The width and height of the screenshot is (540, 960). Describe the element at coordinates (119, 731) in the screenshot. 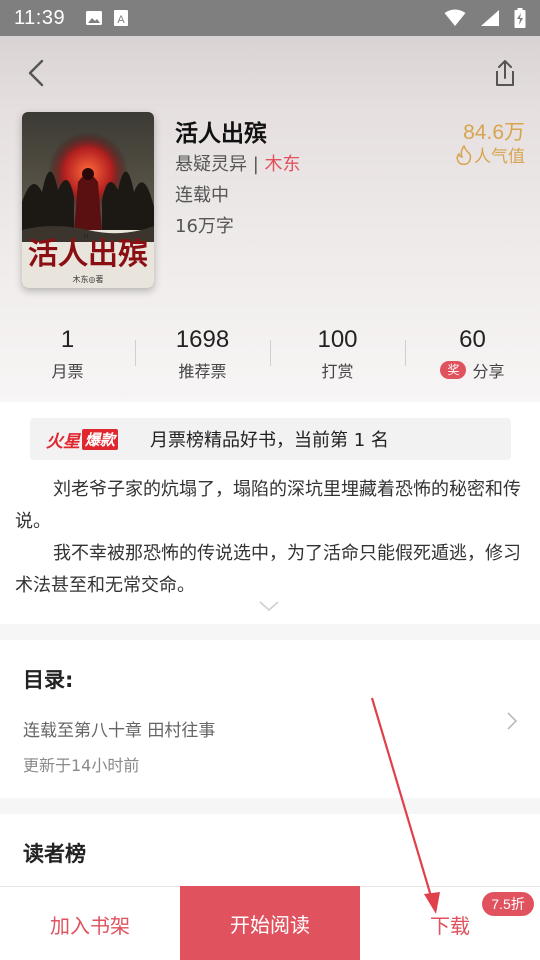

I see `toc-latest-chapter: 连载至第八十章 田村往事` at that location.